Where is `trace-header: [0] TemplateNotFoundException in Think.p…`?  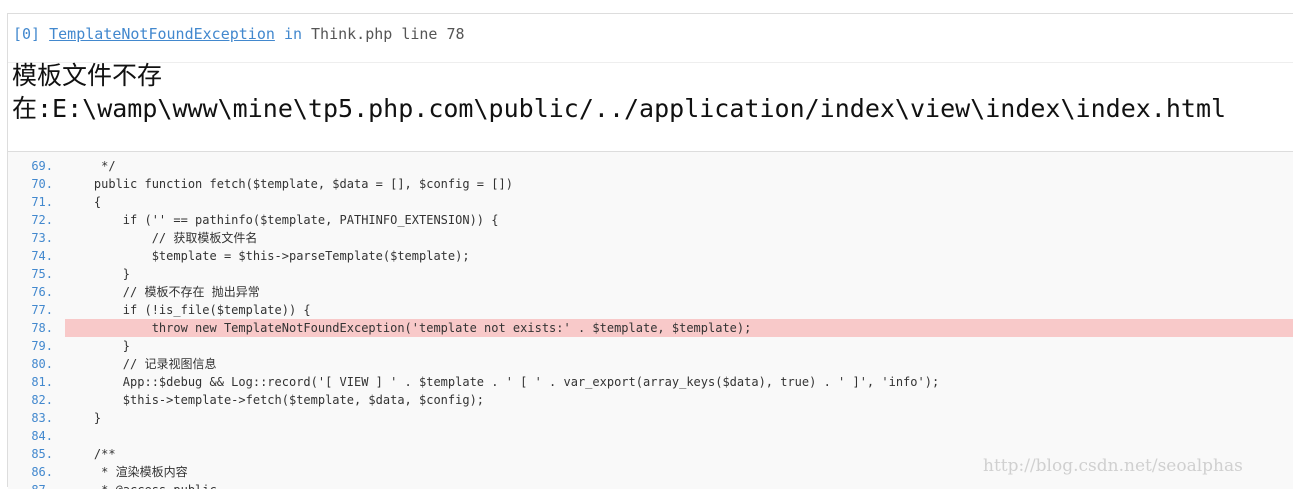 trace-header: [0] TemplateNotFoundException in Think.p… is located at coordinates (239, 34).